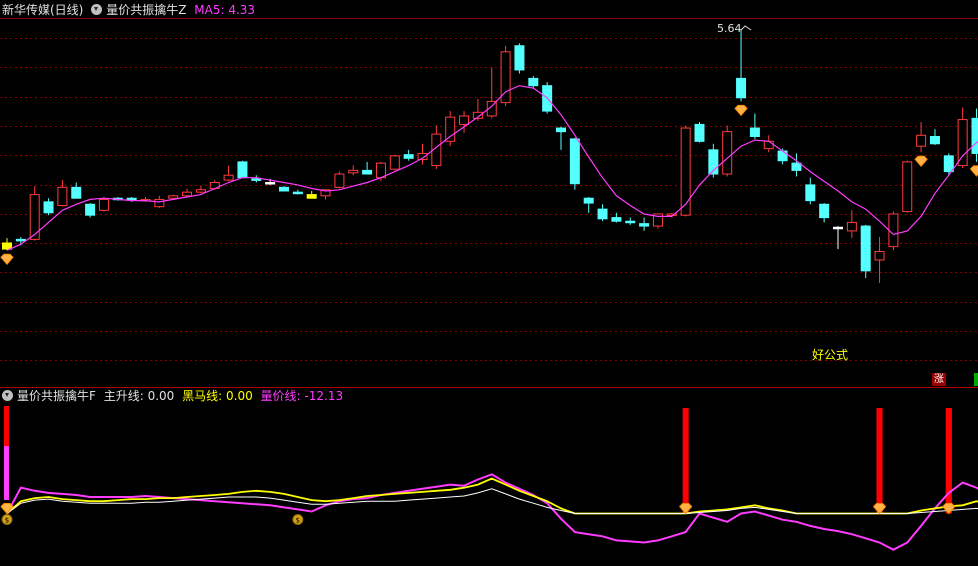  What do you see at coordinates (939, 379) in the screenshot?
I see `zhang-badge: 涨` at bounding box center [939, 379].